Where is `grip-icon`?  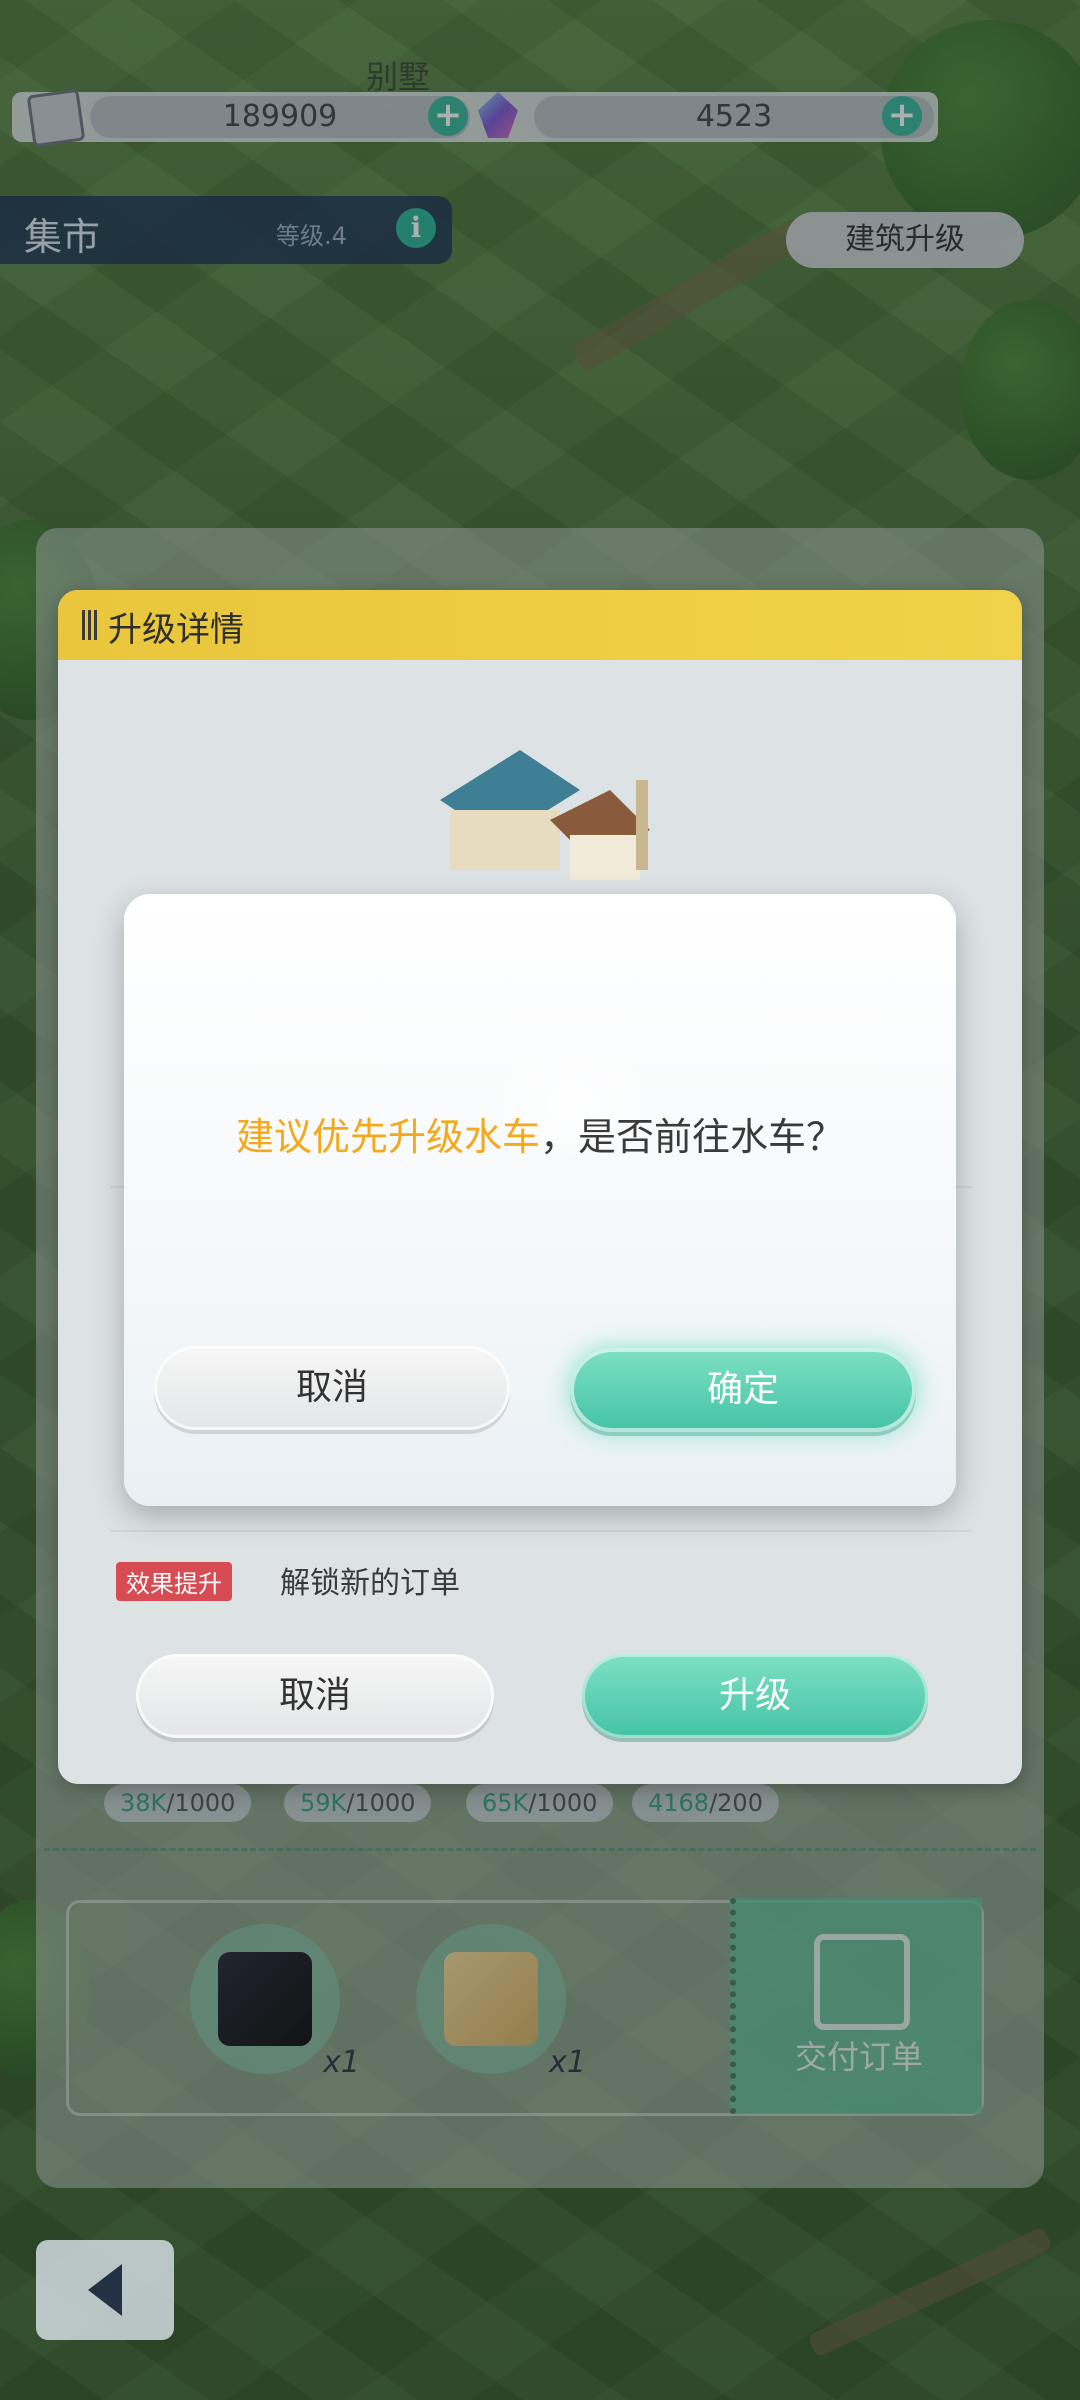
grip-icon is located at coordinates (90, 625).